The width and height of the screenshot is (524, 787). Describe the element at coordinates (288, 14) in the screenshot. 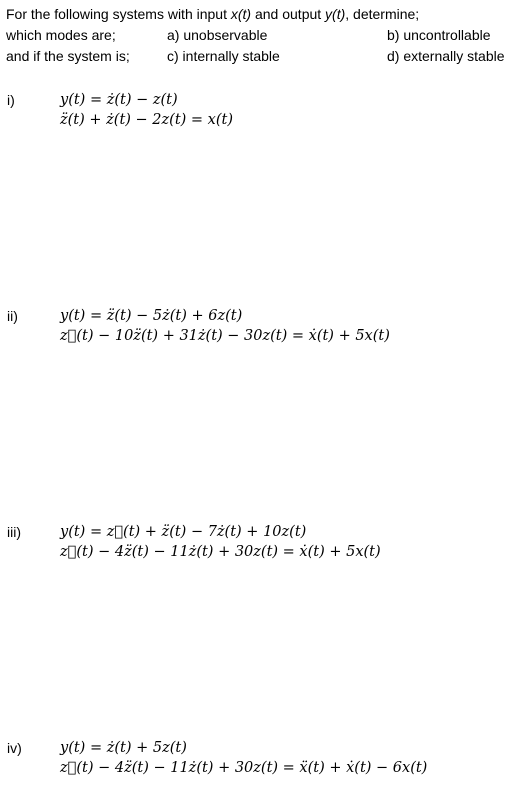

I see `intro-text: and output` at that location.